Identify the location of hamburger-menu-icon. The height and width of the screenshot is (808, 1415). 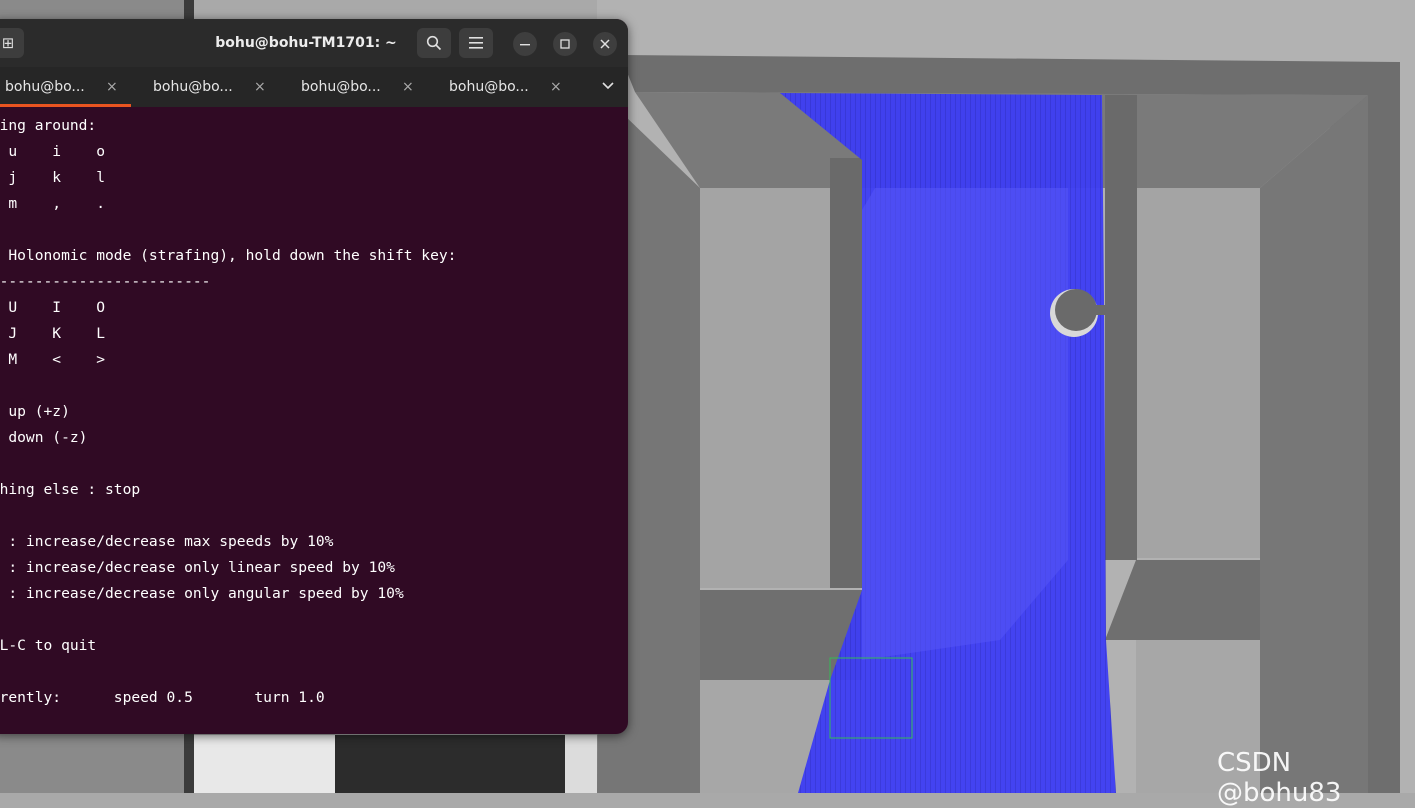
(476, 43).